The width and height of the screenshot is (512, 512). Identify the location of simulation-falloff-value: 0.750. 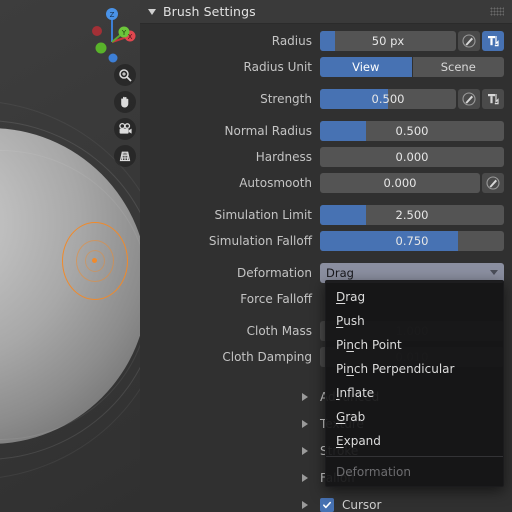
(412, 241).